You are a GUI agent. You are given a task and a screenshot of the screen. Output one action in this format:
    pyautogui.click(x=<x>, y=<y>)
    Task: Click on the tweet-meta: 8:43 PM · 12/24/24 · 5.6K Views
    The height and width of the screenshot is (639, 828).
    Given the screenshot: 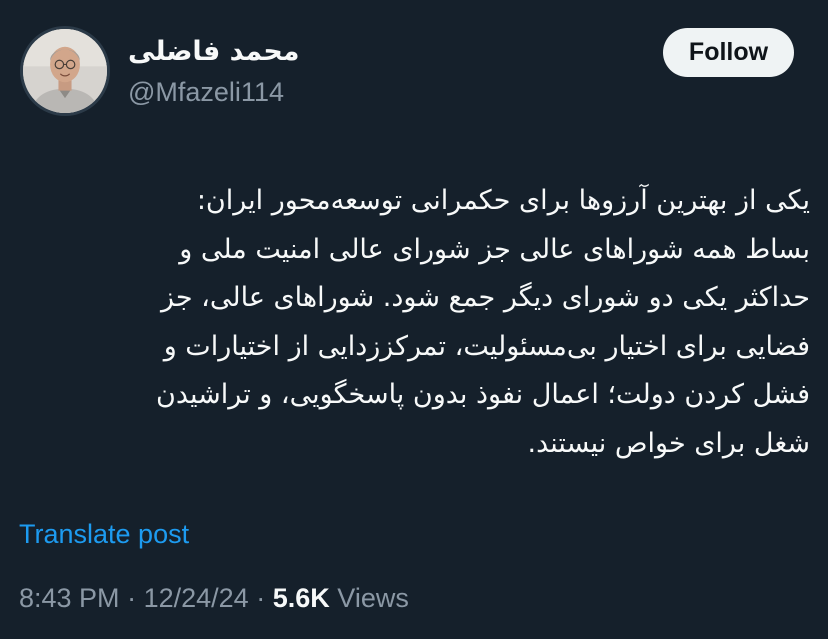 What is the action you would take?
    pyautogui.click(x=214, y=598)
    